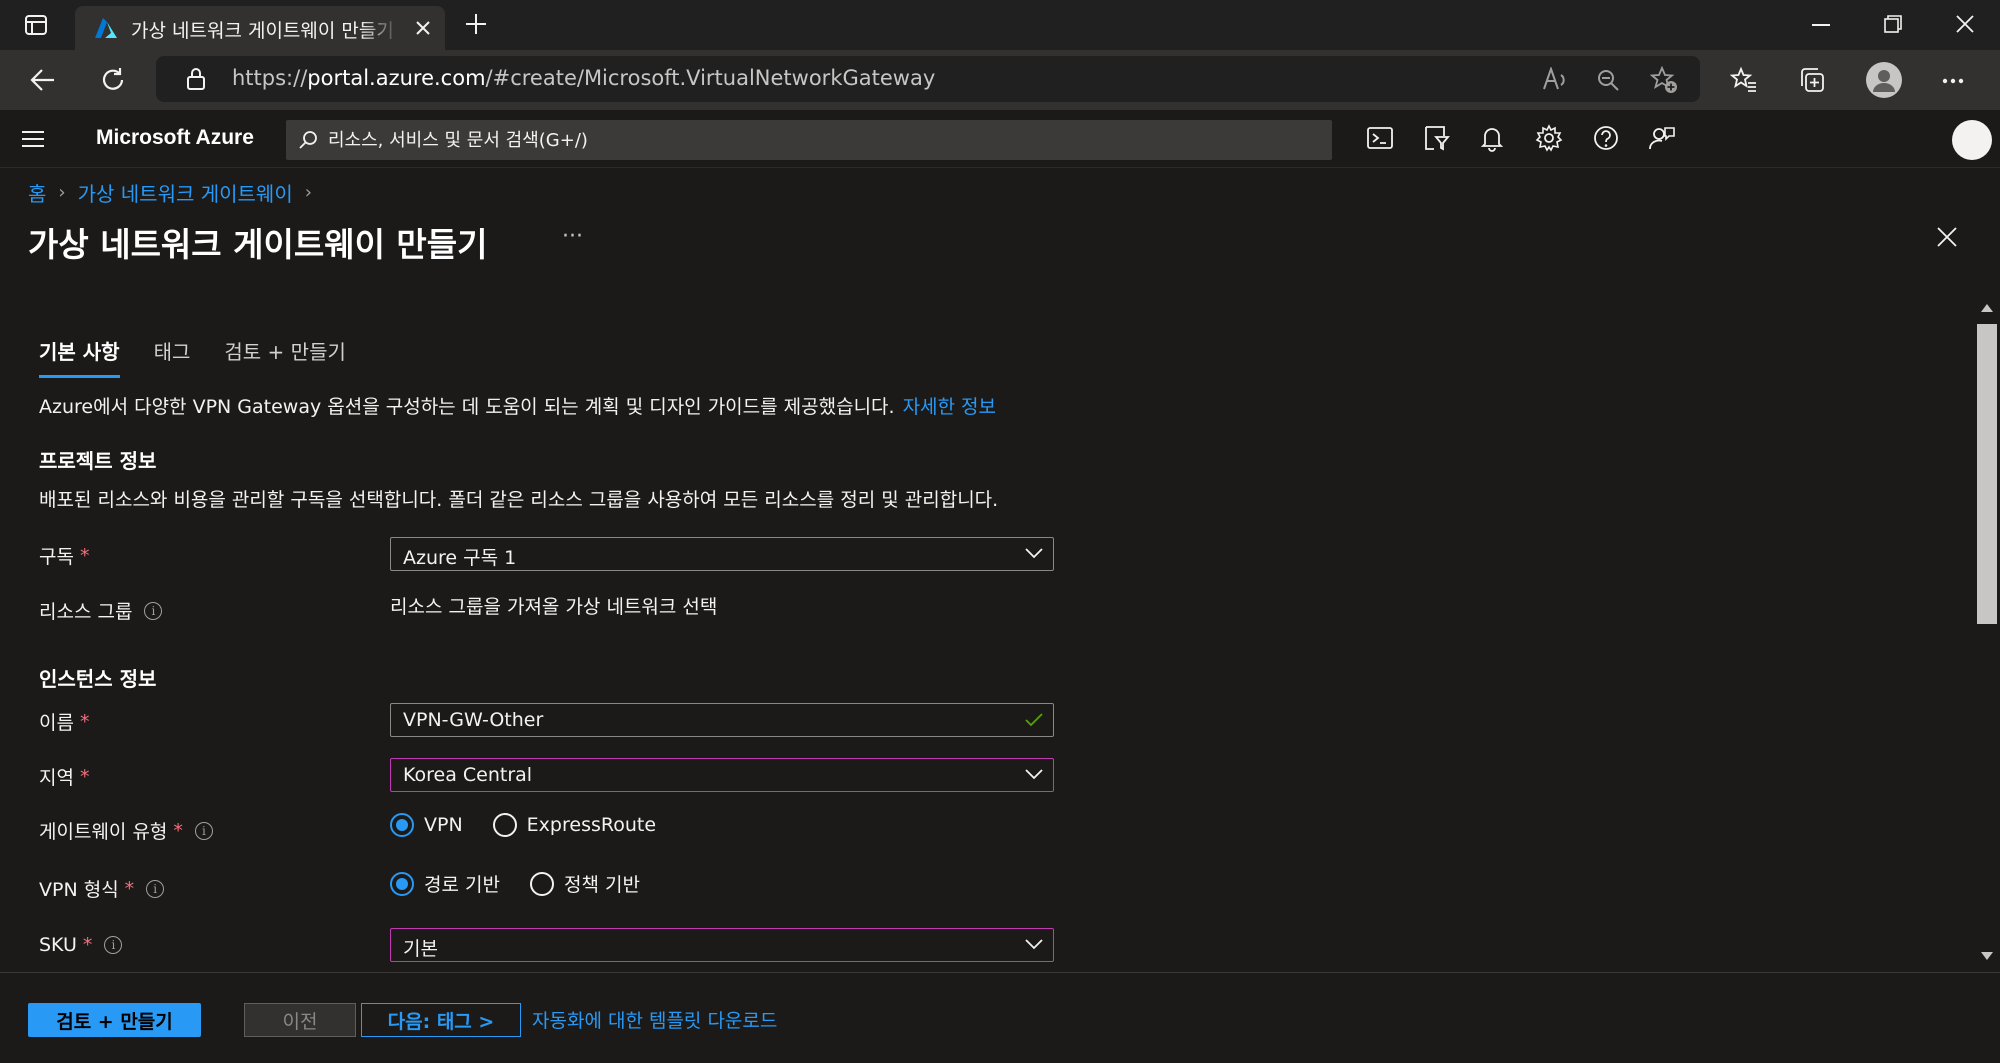 The image size is (2000, 1063). I want to click on resource-group-label: 리소스 그룹 i, so click(101, 610).